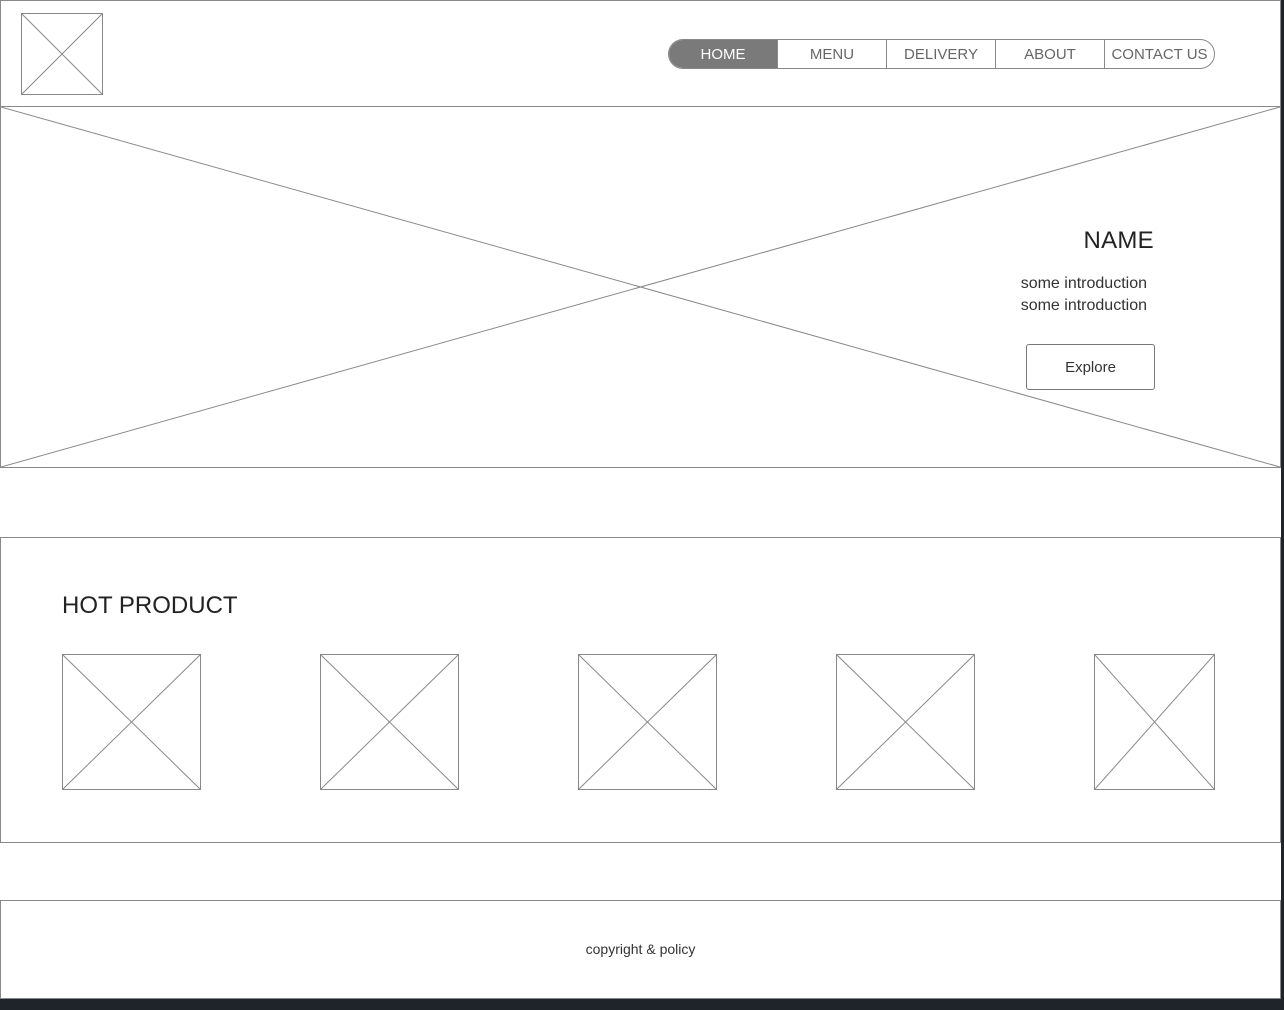 This screenshot has width=1284, height=1010. What do you see at coordinates (1050, 54) in the screenshot?
I see `nav-item-about: ABOUT` at bounding box center [1050, 54].